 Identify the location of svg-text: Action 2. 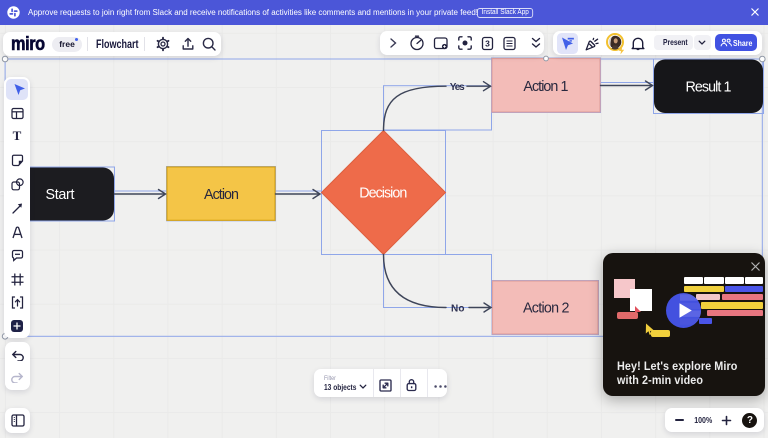
(546, 309).